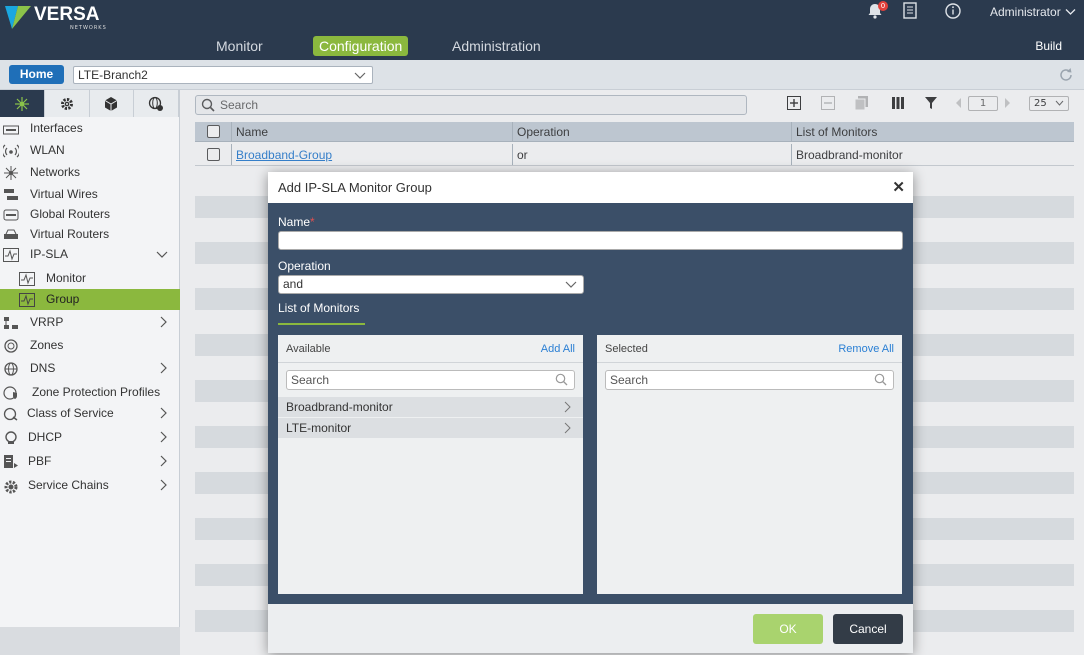 Image resolution: width=1084 pixels, height=655 pixels. Describe the element at coordinates (318, 308) in the screenshot. I see `tab-list-of-monitors: List of Monitors` at that location.